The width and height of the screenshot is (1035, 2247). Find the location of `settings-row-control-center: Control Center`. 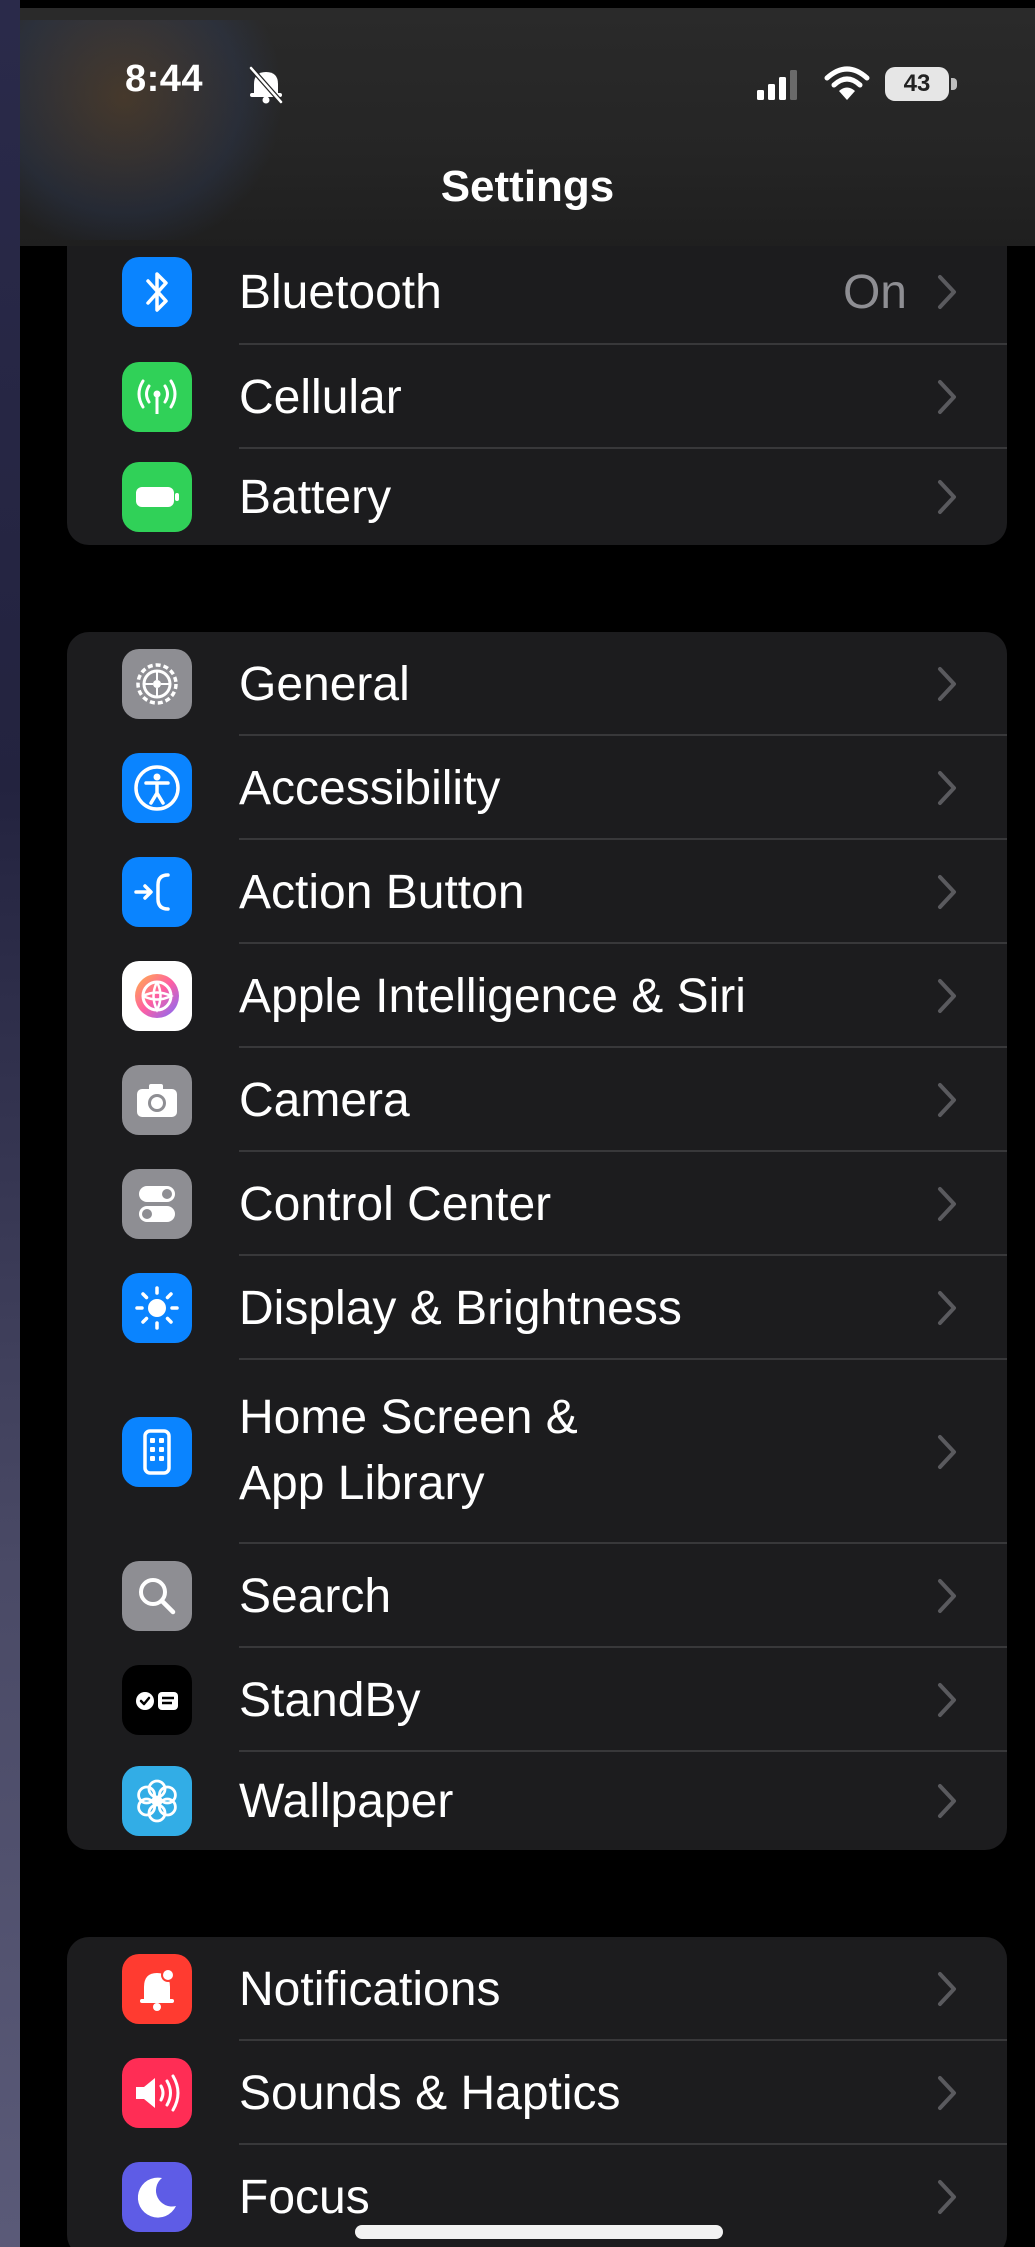

settings-row-control-center: Control Center is located at coordinates (537, 1204).